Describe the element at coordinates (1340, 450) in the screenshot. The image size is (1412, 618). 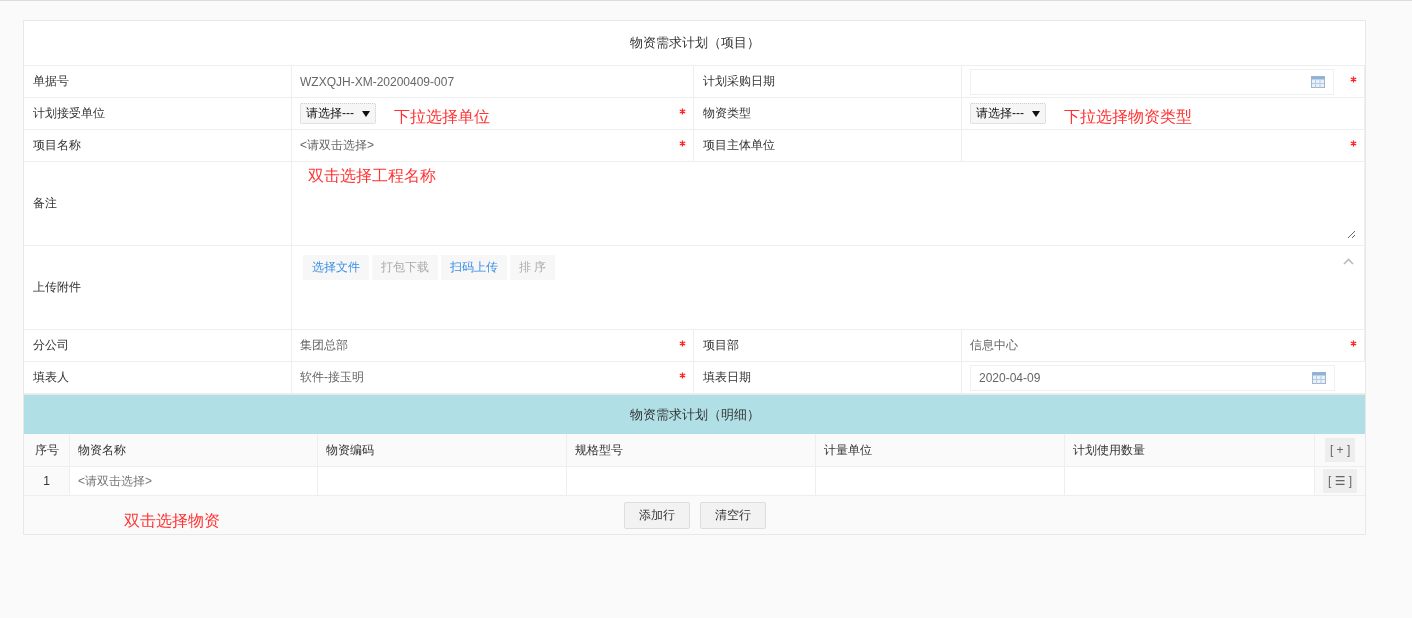
I see `add-row-button: [ + ]` at that location.